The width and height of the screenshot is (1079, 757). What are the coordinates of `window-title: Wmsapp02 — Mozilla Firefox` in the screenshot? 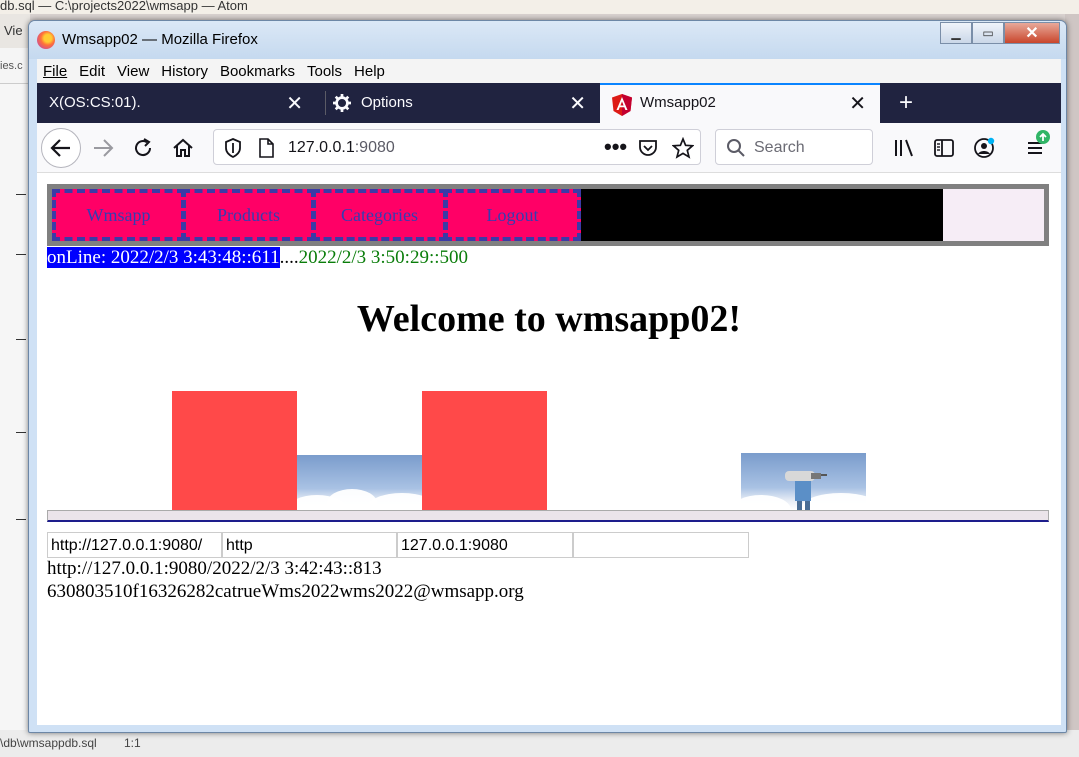 It's located at (160, 39).